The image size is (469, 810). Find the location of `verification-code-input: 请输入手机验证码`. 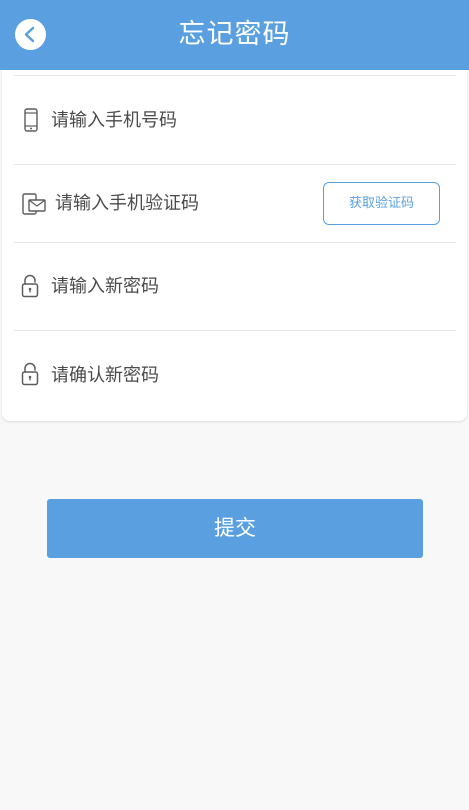

verification-code-input: 请输入手机验证码 is located at coordinates (127, 204).